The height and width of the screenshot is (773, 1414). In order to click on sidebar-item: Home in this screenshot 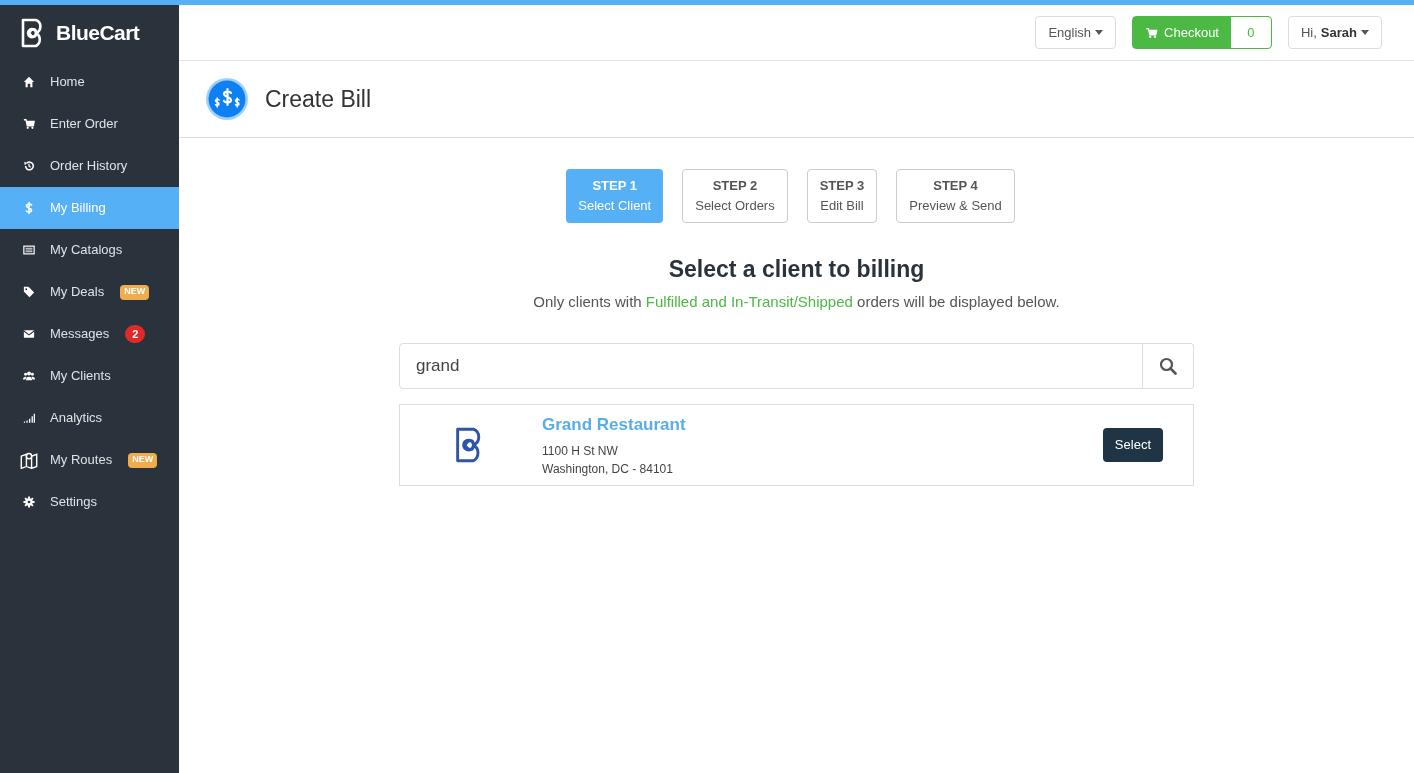, I will do `click(89, 82)`.